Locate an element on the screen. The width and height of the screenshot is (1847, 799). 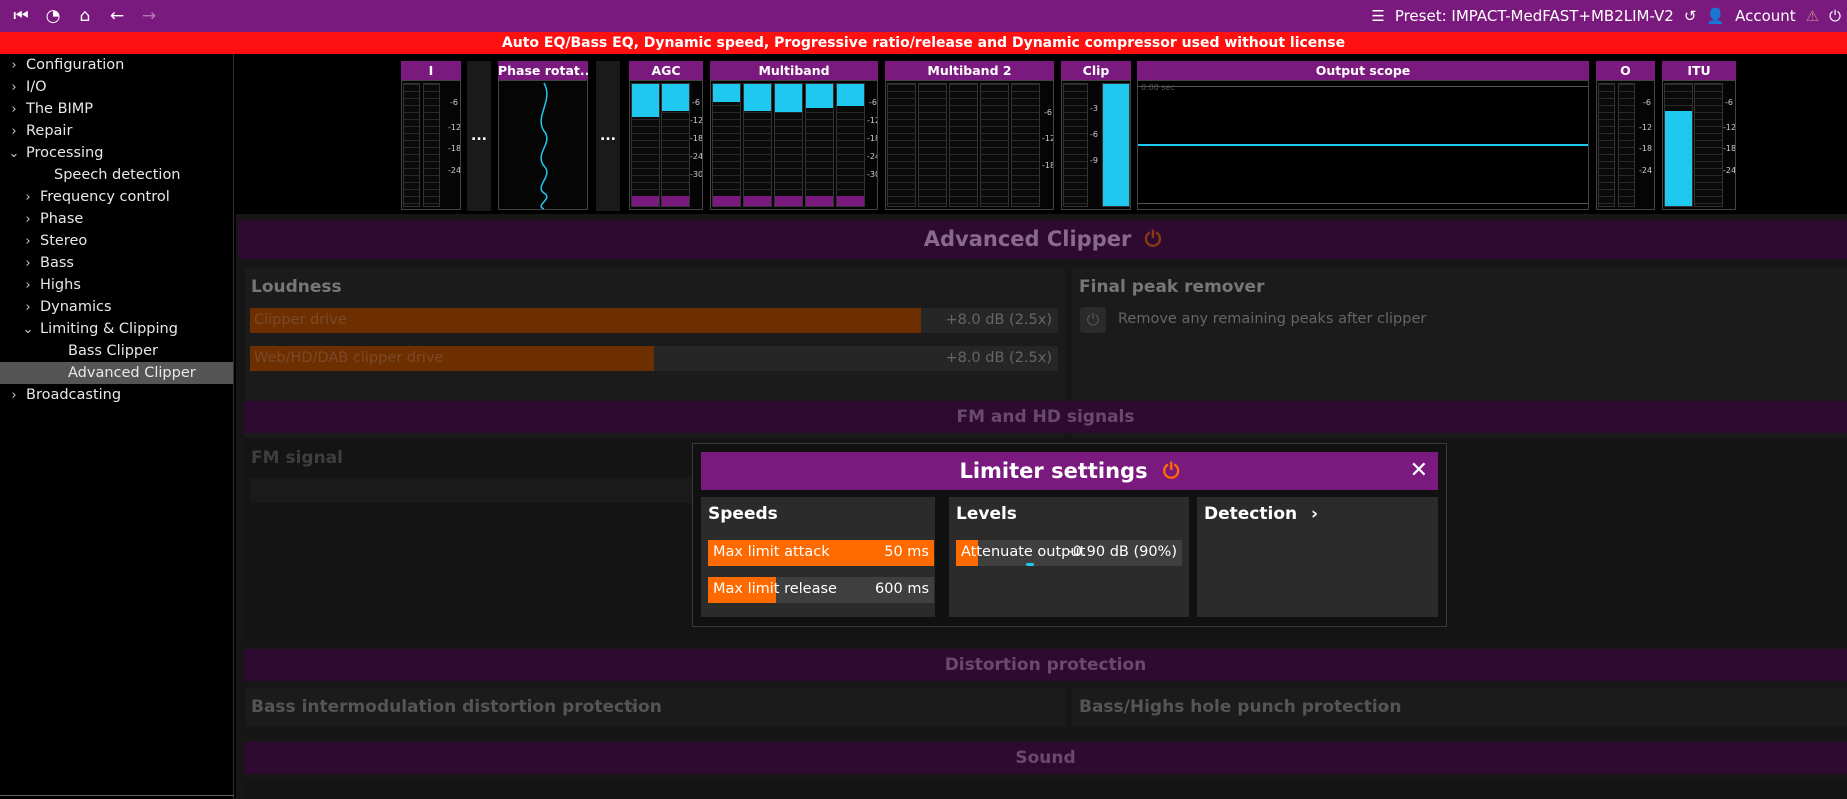
sidebar-item-configuration: › Configuration is located at coordinates (116, 65).